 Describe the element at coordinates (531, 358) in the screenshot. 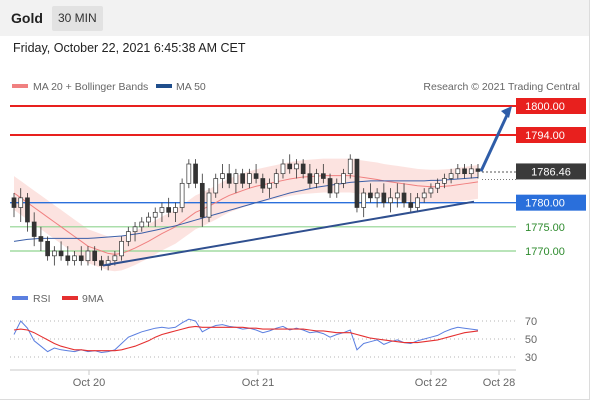

I see `rsi-level-label: 30` at that location.